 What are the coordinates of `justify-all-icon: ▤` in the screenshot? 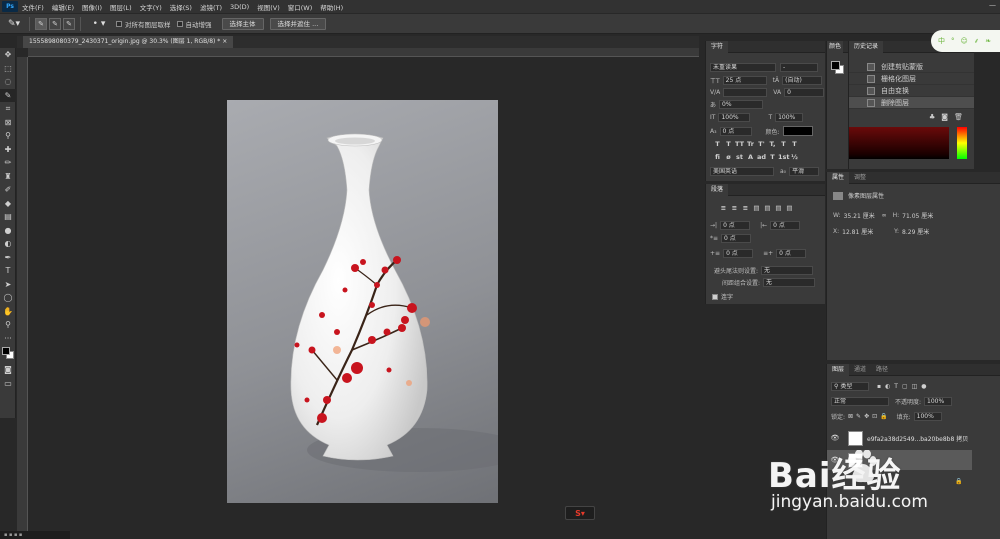 It's located at (789, 208).